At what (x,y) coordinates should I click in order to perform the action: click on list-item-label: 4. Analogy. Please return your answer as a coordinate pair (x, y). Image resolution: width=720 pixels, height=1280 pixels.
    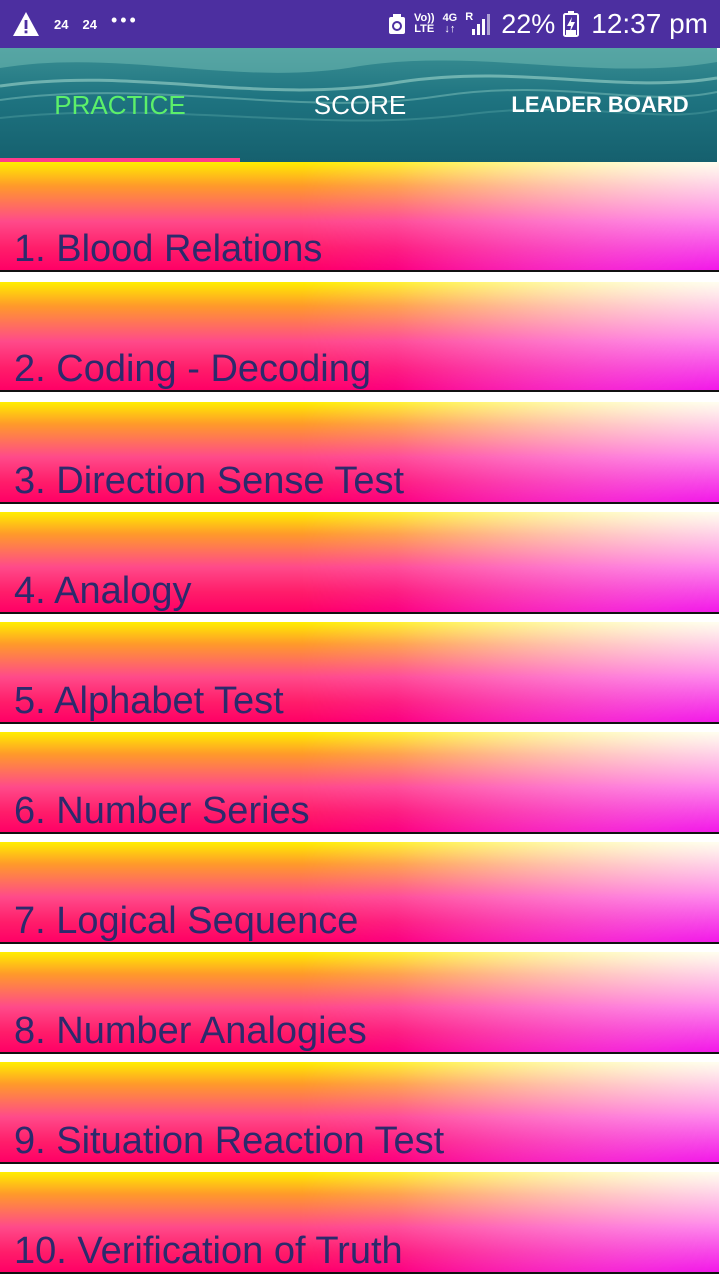
    Looking at the image, I should click on (103, 591).